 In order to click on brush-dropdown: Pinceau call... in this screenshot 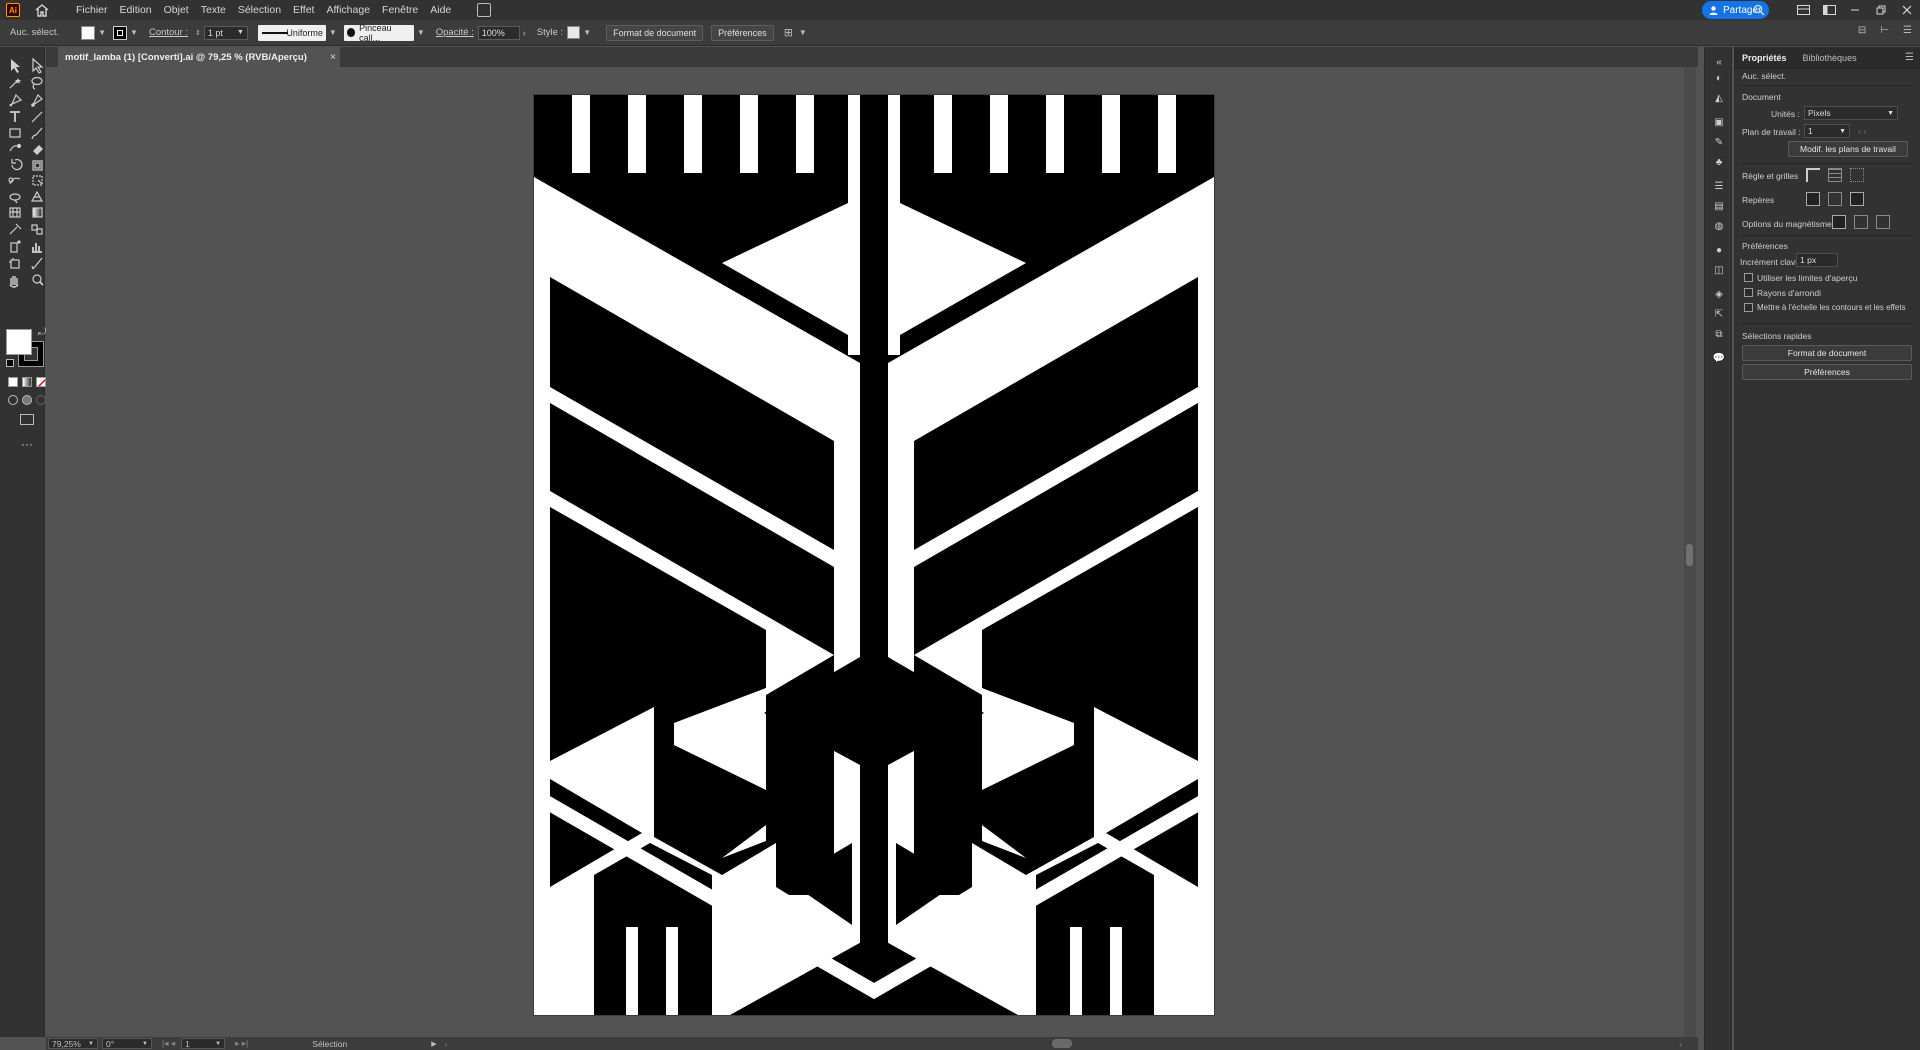, I will do `click(378, 33)`.